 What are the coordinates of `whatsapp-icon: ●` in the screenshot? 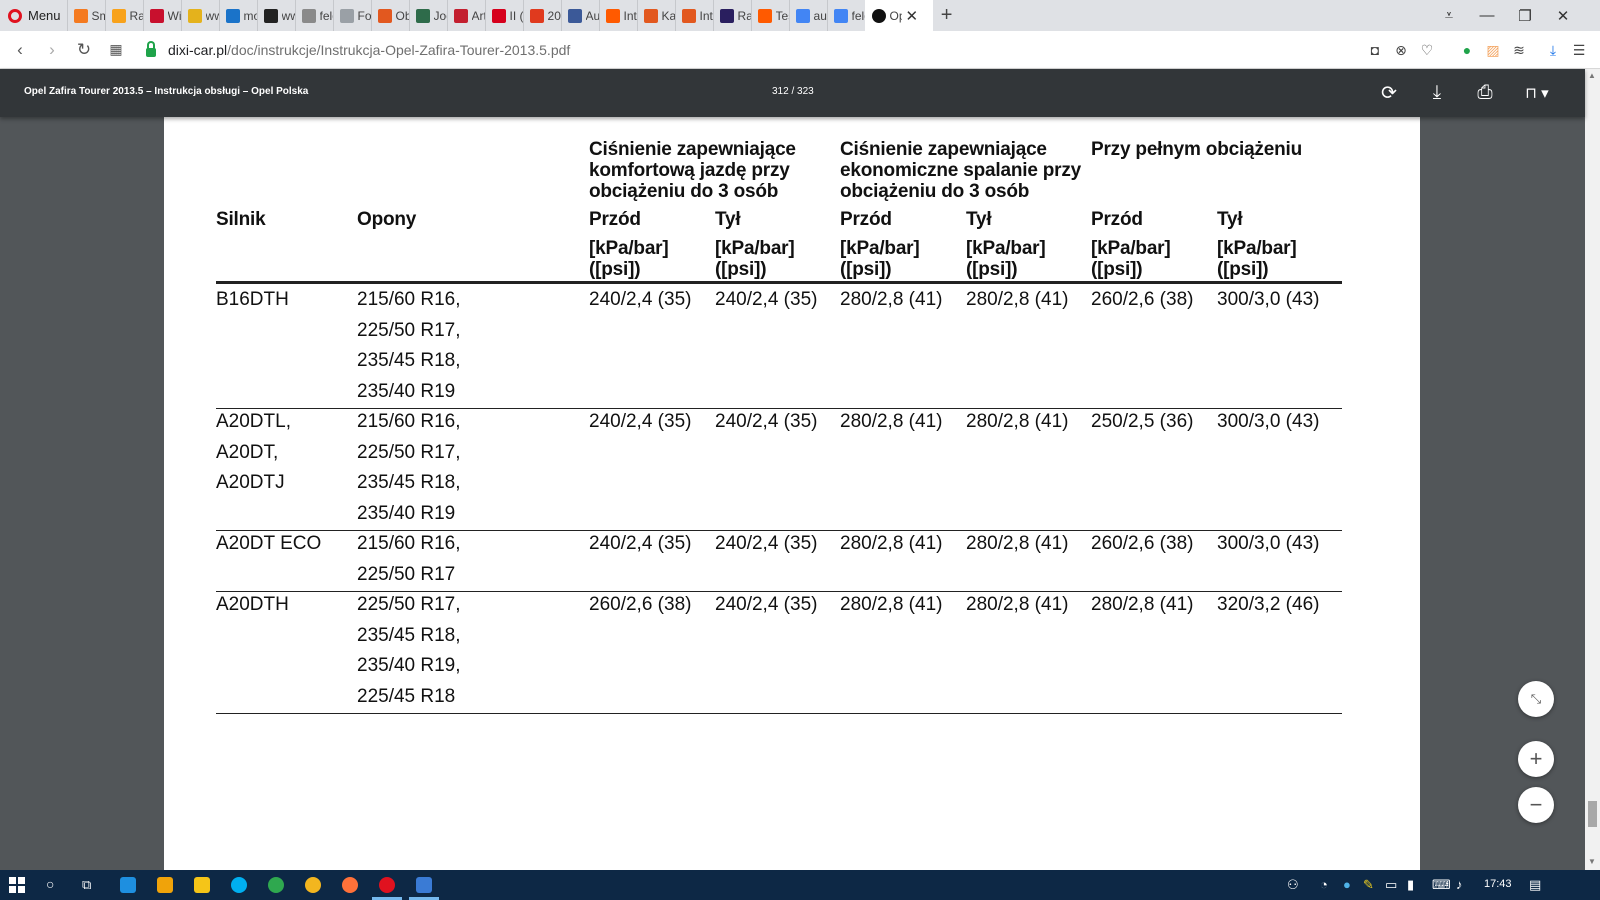 It's located at (1467, 50).